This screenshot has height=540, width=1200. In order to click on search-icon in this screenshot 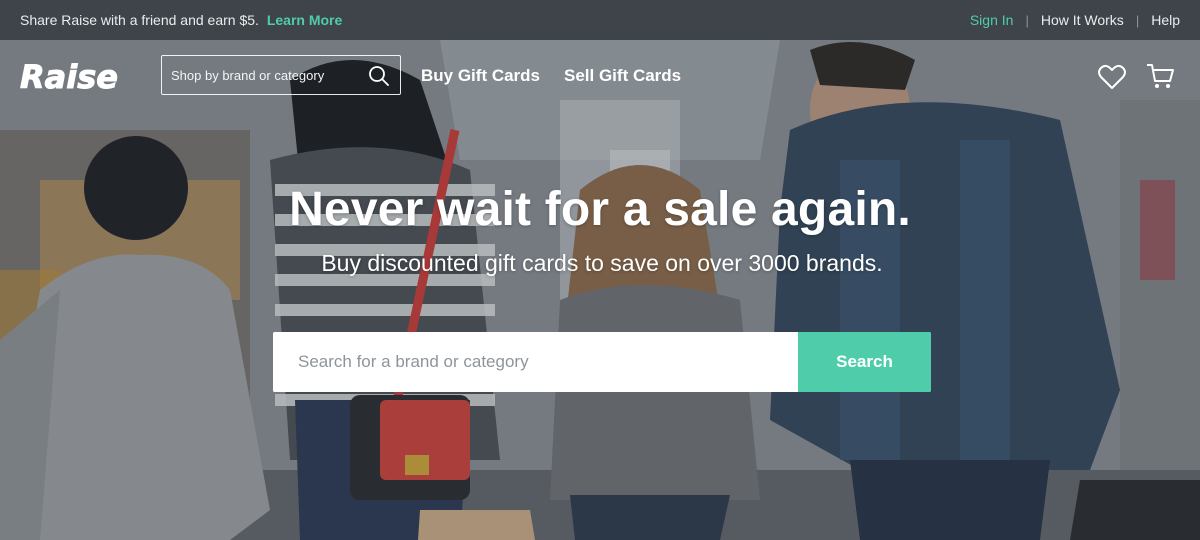, I will do `click(379, 76)`.